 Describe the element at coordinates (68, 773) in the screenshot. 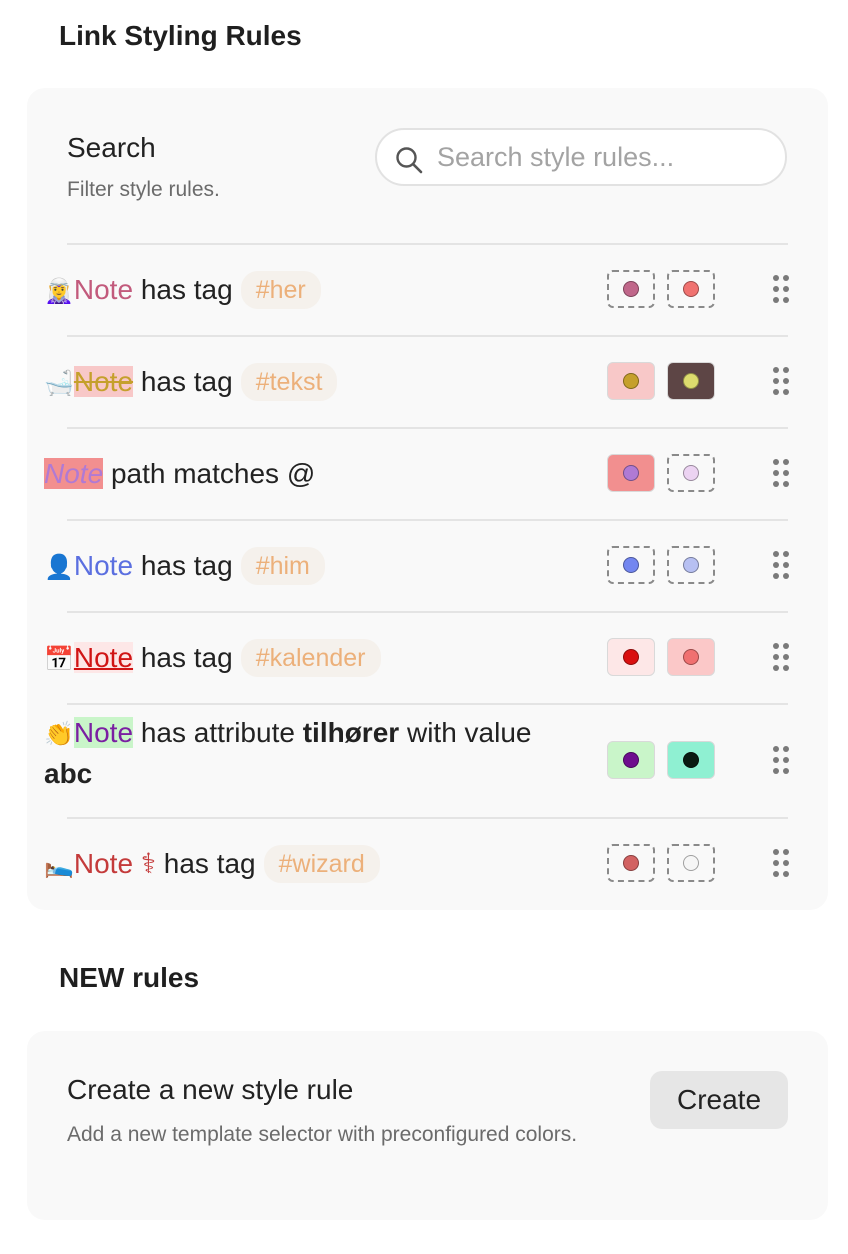

I see `rule-attribute-value: abc` at that location.